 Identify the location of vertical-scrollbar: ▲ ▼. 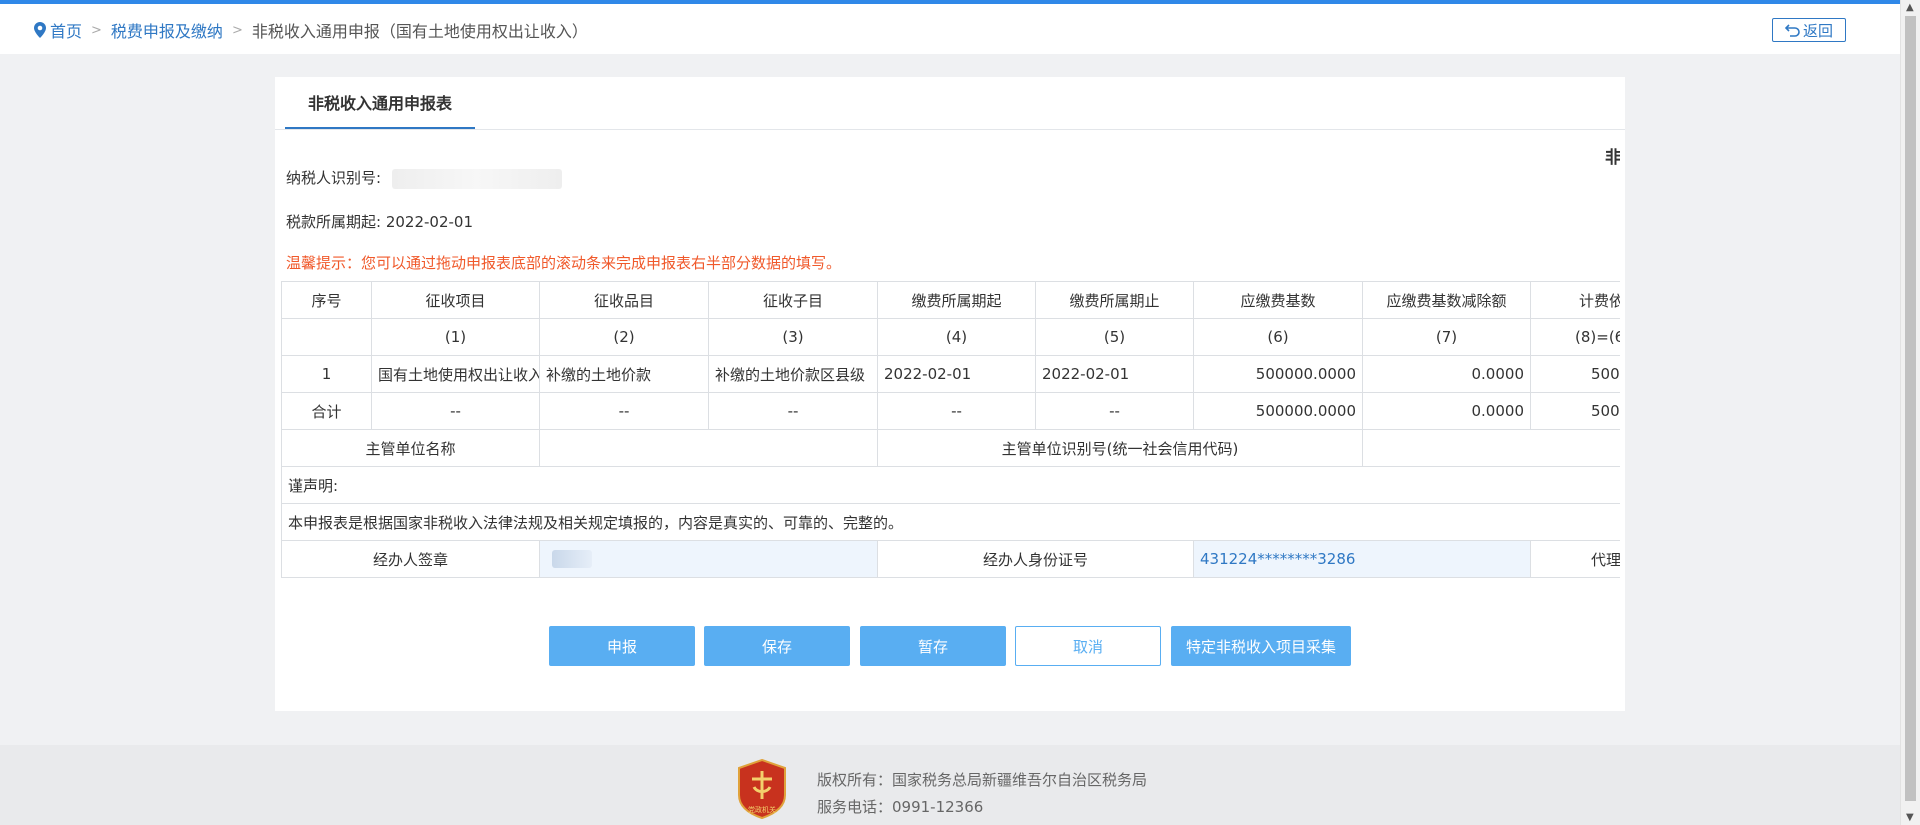
(1910, 412).